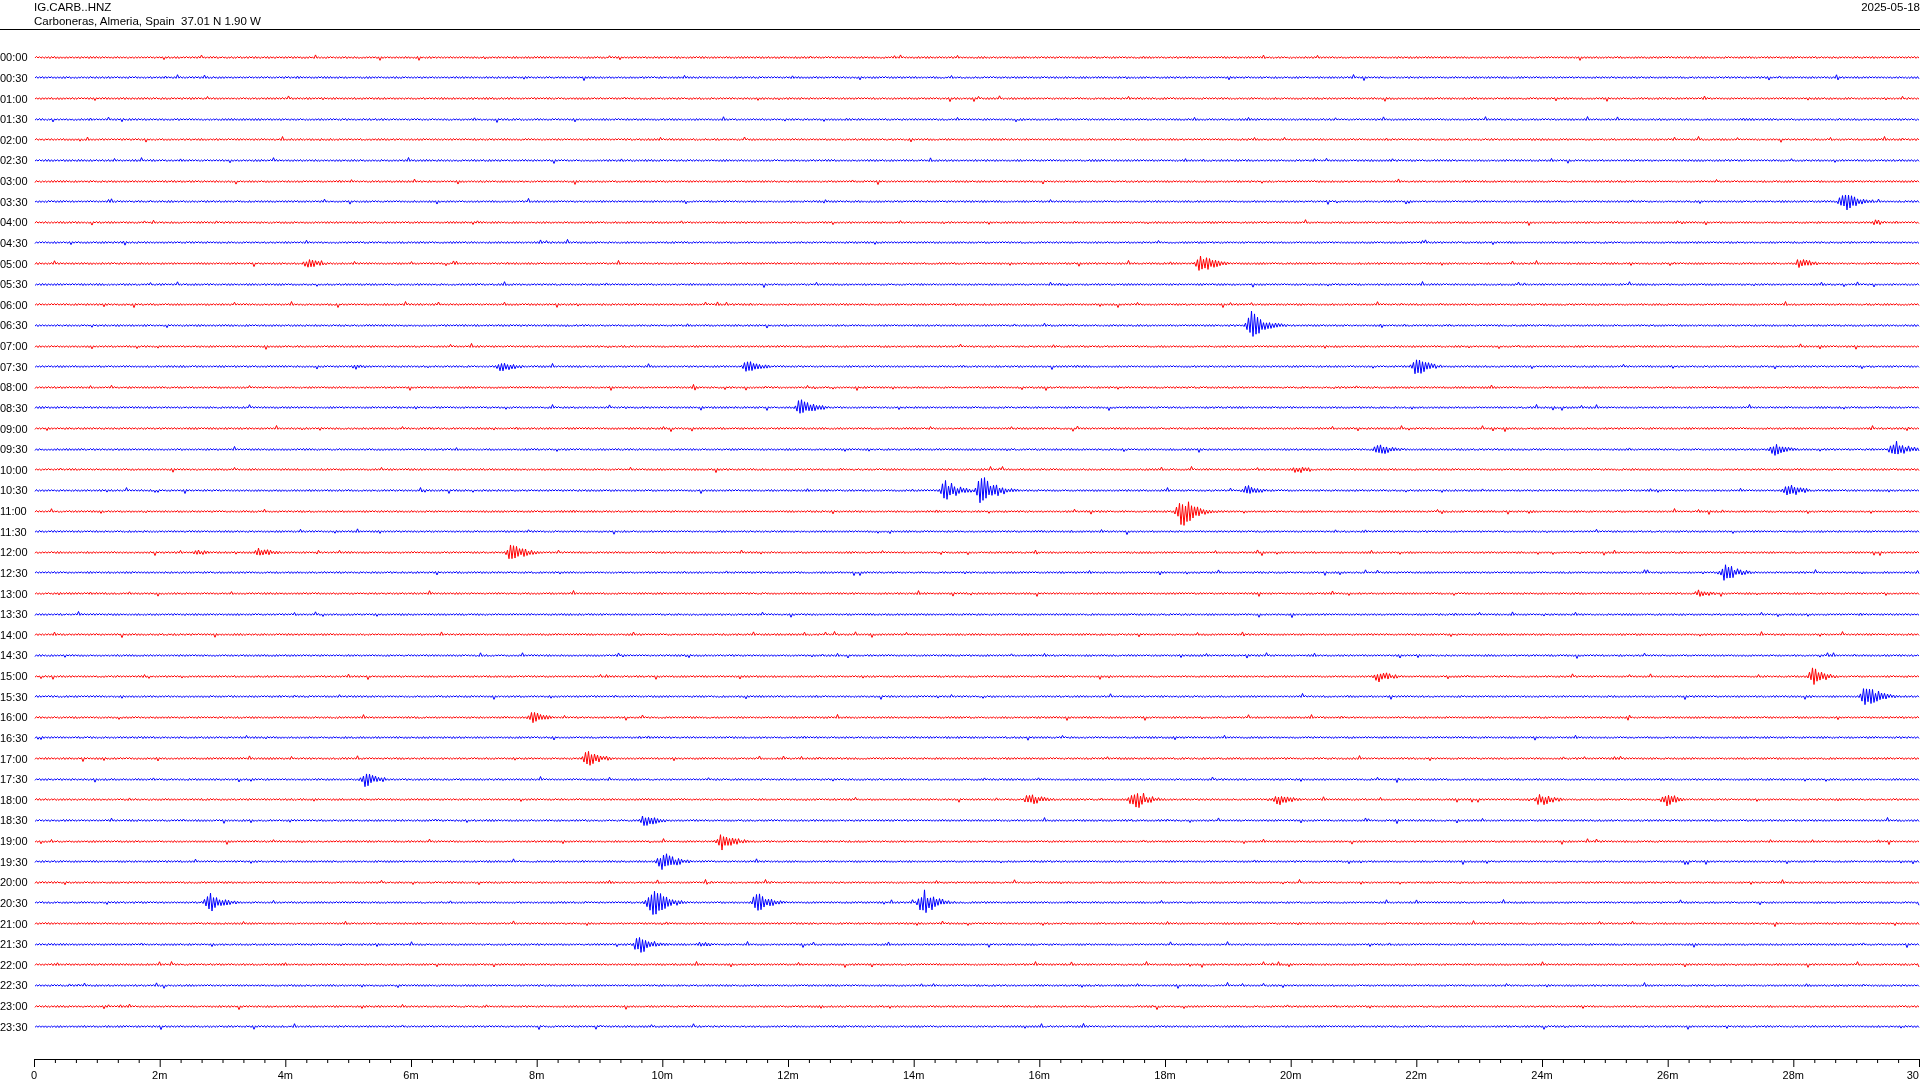 The width and height of the screenshot is (1920, 1080). I want to click on station-location: Carboneras, Almeria, Spain 37.01 N 1.90 W, so click(147, 21).